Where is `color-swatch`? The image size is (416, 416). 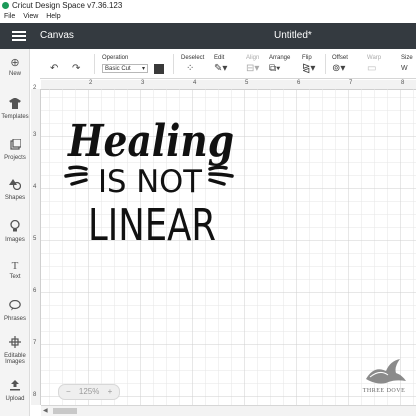
color-swatch is located at coordinates (159, 69).